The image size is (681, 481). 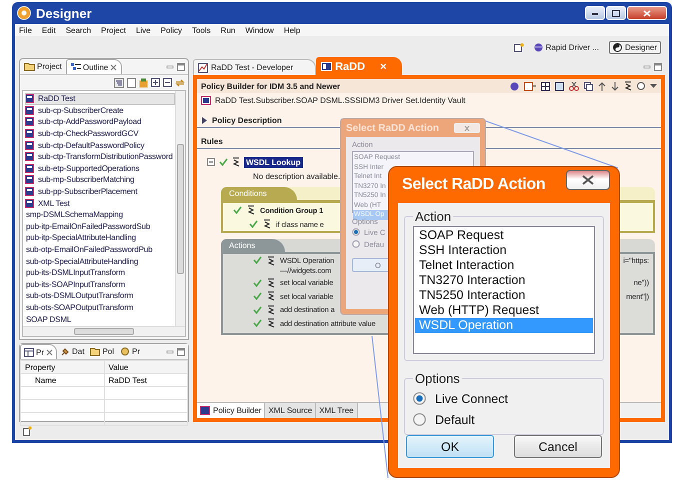 What do you see at coordinates (616, 13) in the screenshot?
I see `maximize-button` at bounding box center [616, 13].